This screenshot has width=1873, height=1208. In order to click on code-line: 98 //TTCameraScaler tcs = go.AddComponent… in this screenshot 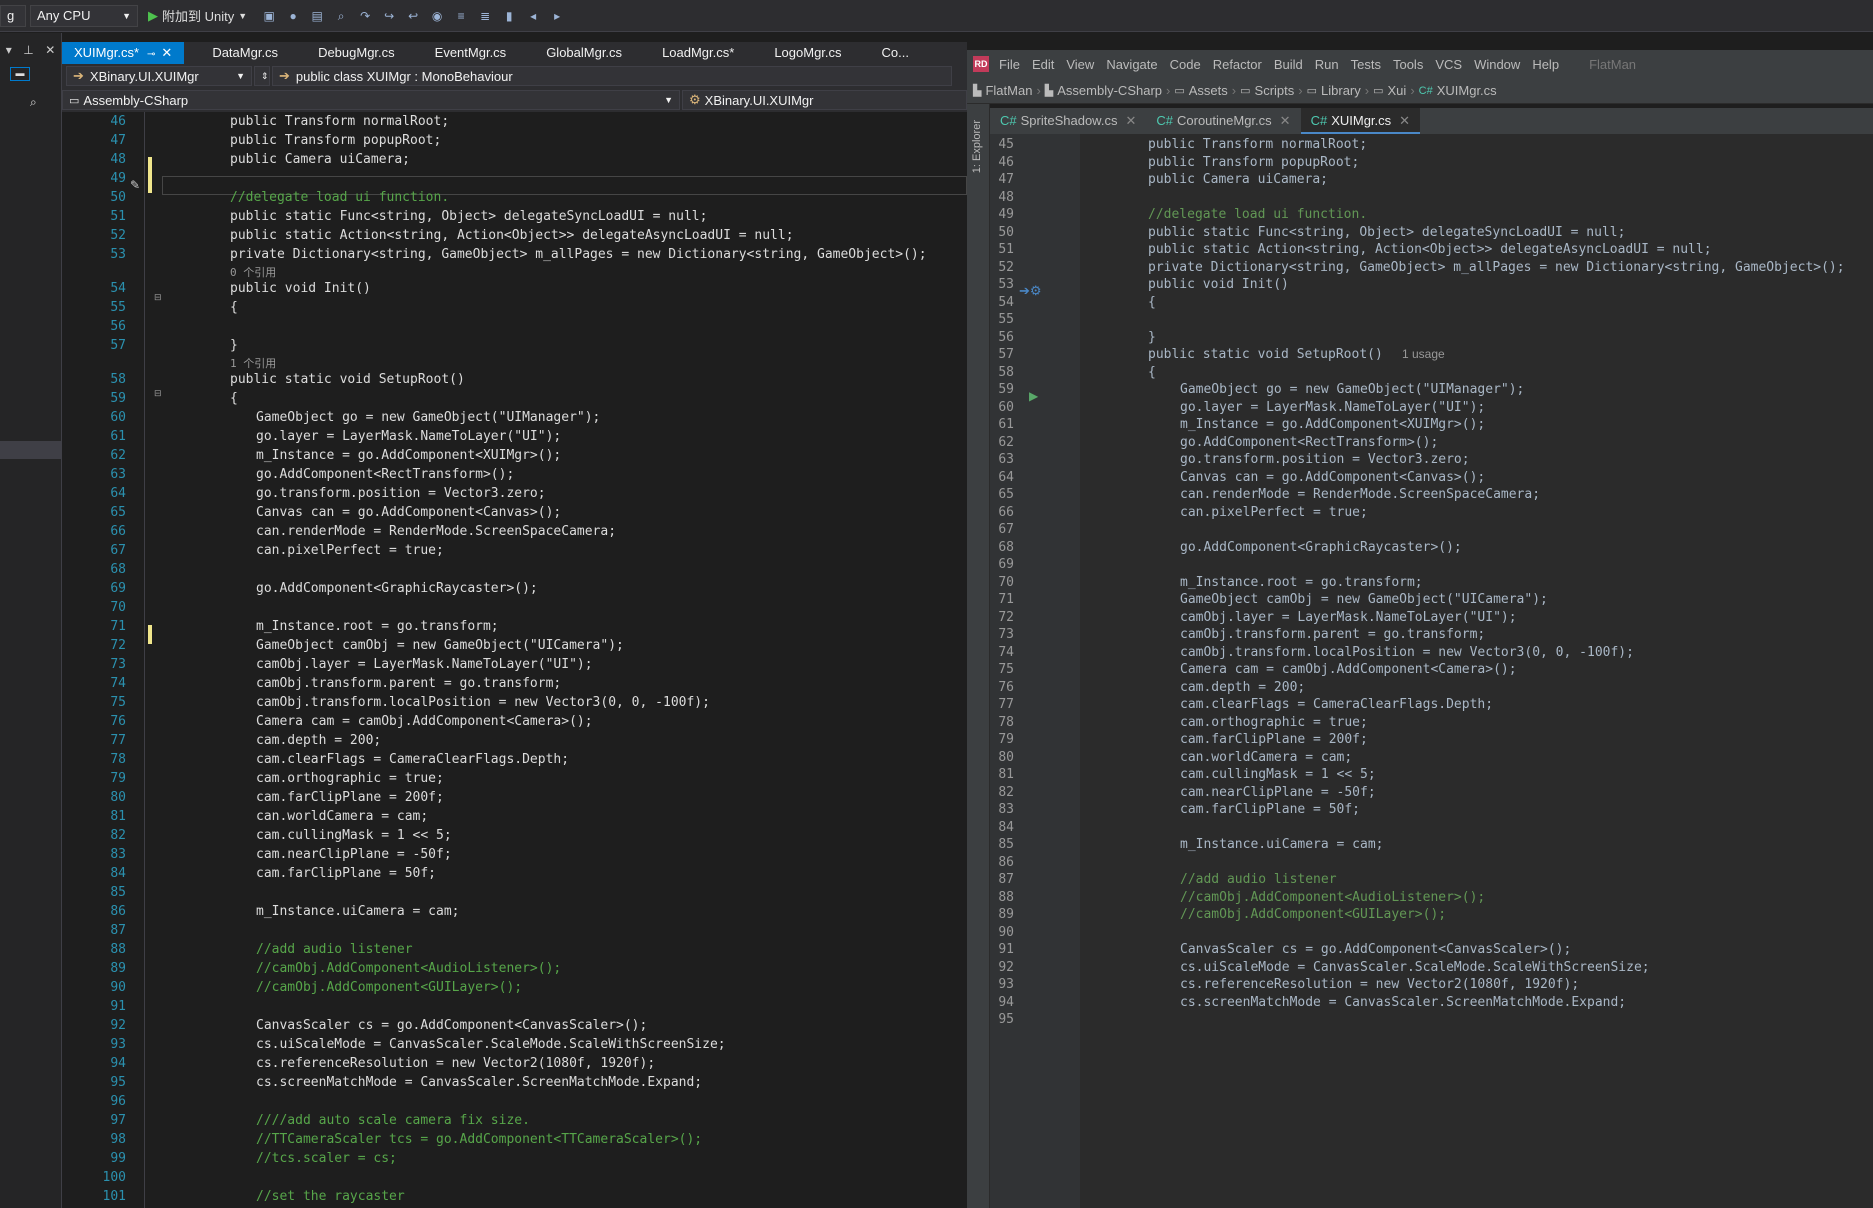, I will do `click(514, 1139)`.